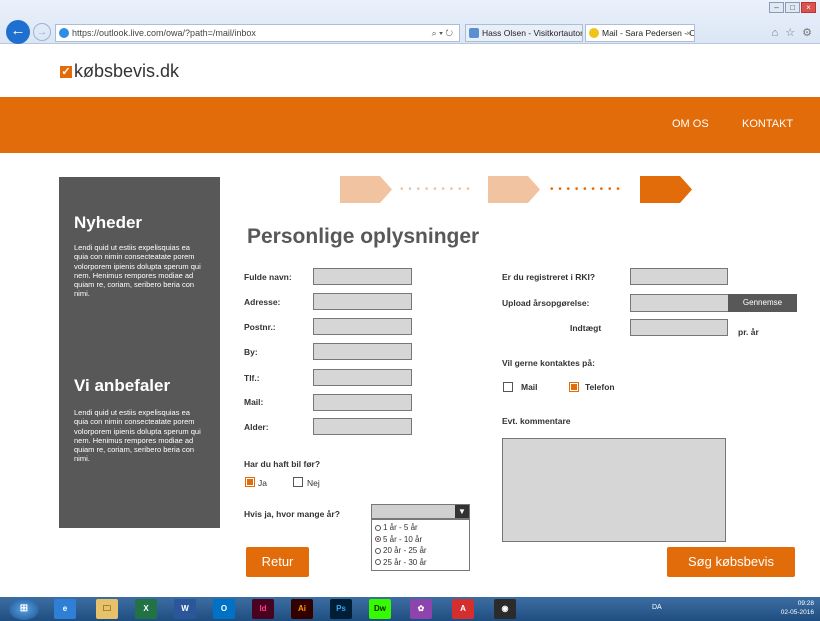 Image resolution: width=820 pixels, height=621 pixels. What do you see at coordinates (463, 609) in the screenshot?
I see `acrobat-icon: A` at bounding box center [463, 609].